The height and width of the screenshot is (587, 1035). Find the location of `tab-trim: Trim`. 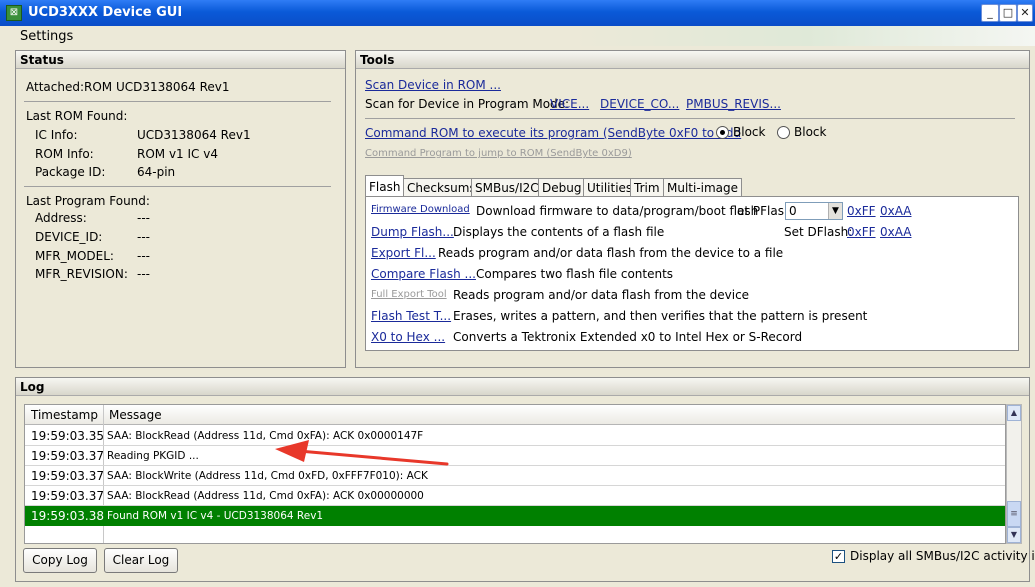

tab-trim: Trim is located at coordinates (647, 187).